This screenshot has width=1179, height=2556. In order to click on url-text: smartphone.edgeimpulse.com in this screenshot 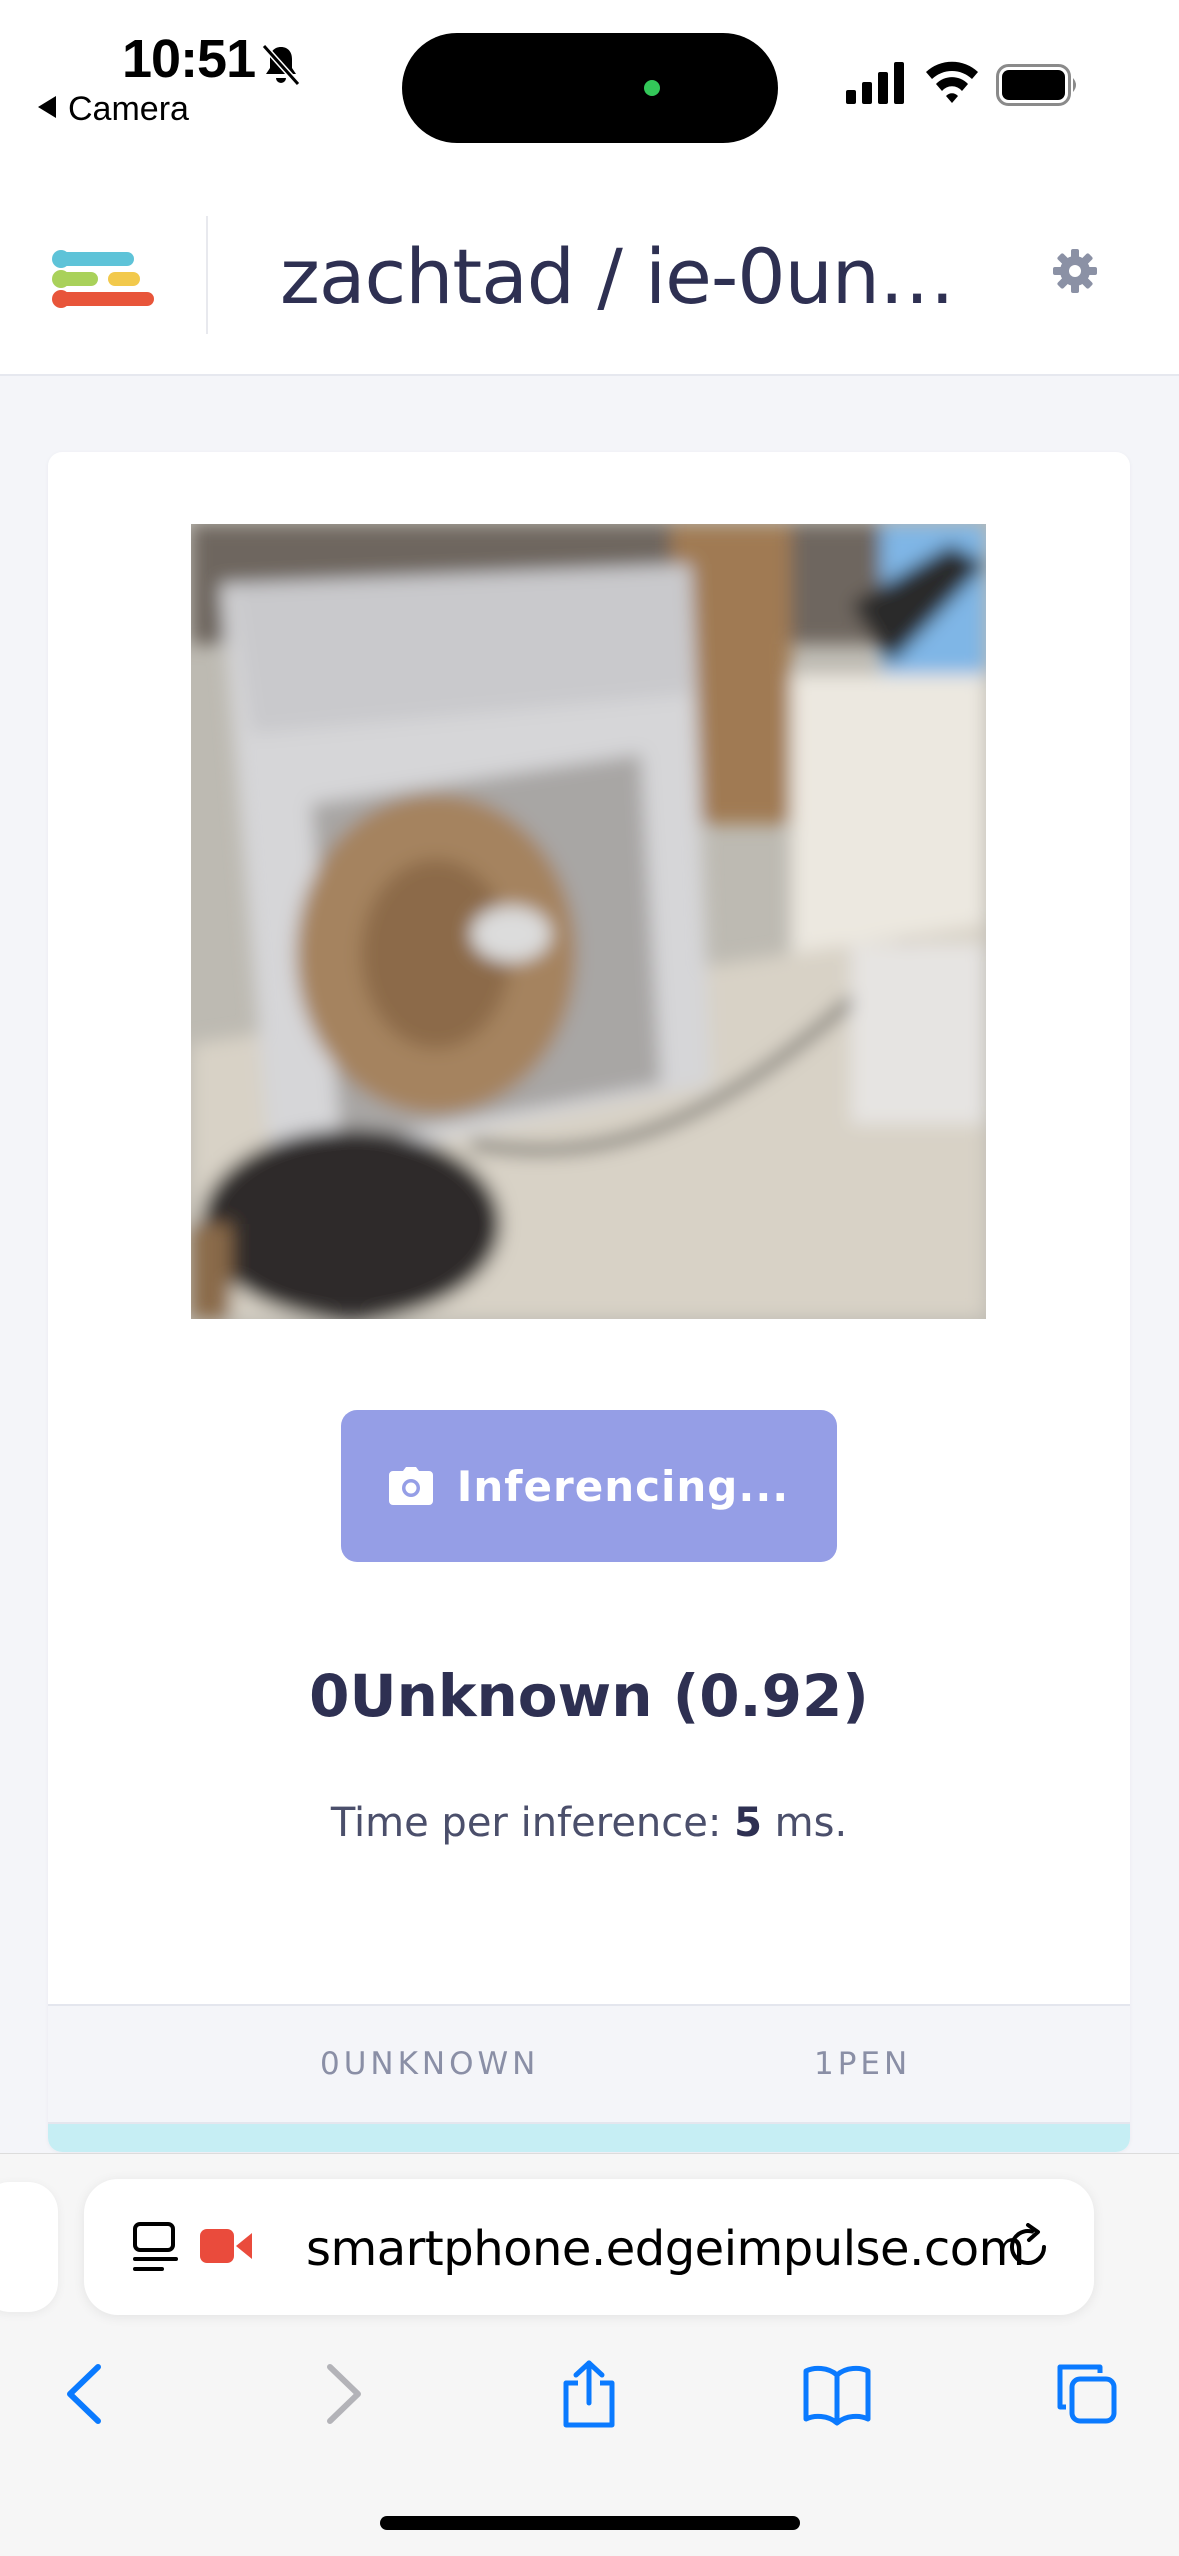, I will do `click(676, 2249)`.